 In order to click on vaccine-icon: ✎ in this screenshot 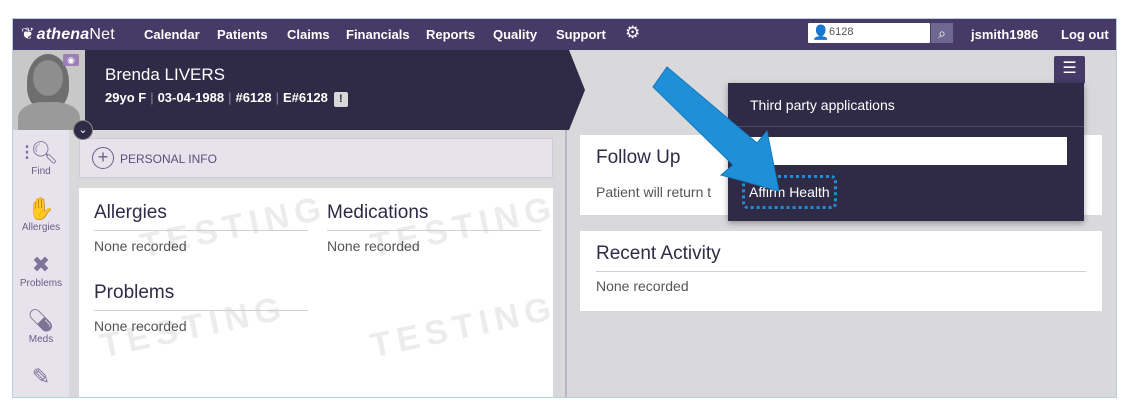, I will do `click(41, 376)`.